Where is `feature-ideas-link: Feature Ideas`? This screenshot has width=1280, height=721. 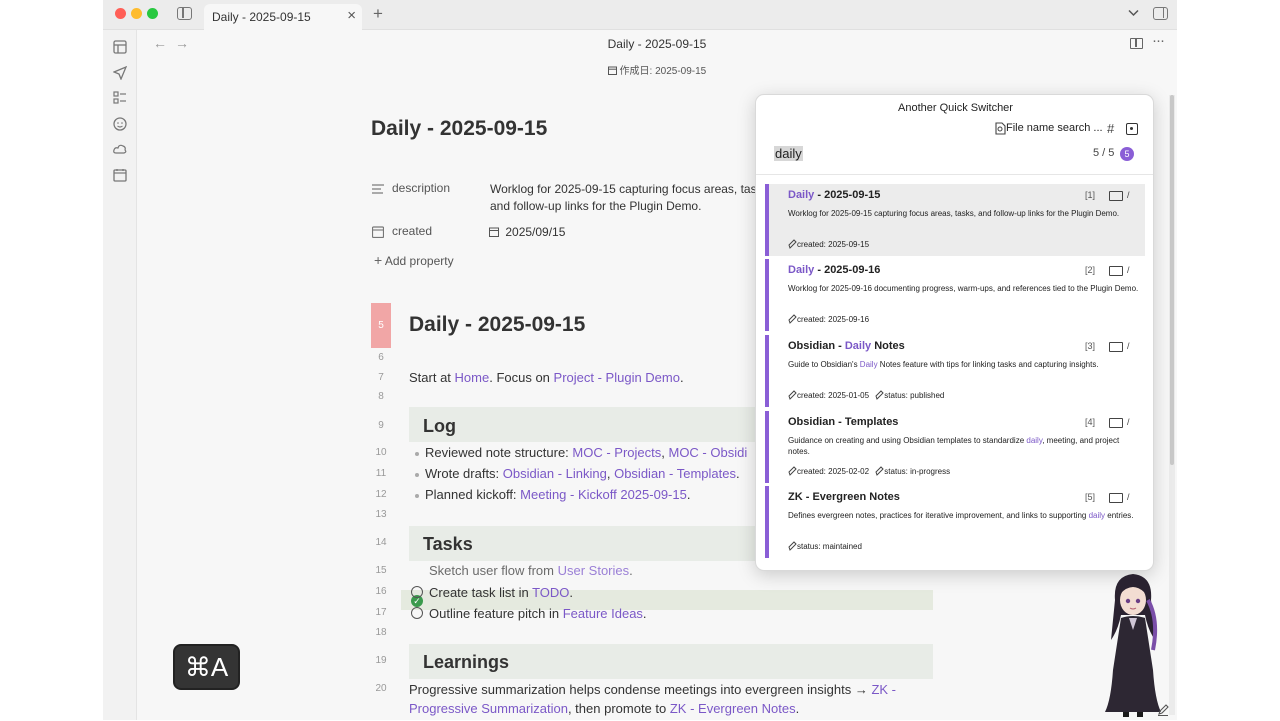
feature-ideas-link: Feature Ideas is located at coordinates (603, 613).